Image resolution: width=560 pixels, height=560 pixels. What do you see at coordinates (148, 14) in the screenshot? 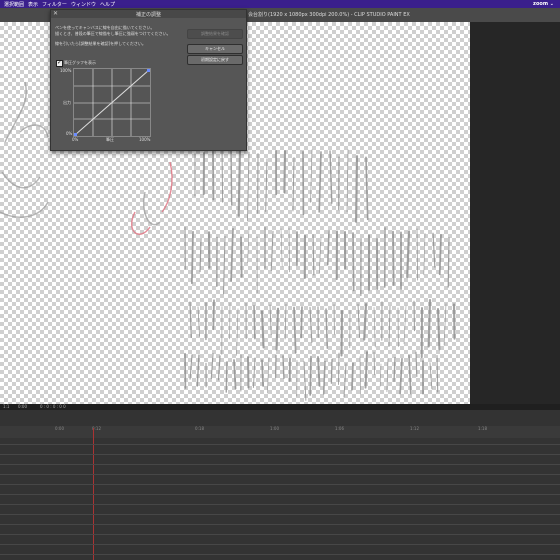
I see `dialog-header: ✕ 補正の調整` at bounding box center [148, 14].